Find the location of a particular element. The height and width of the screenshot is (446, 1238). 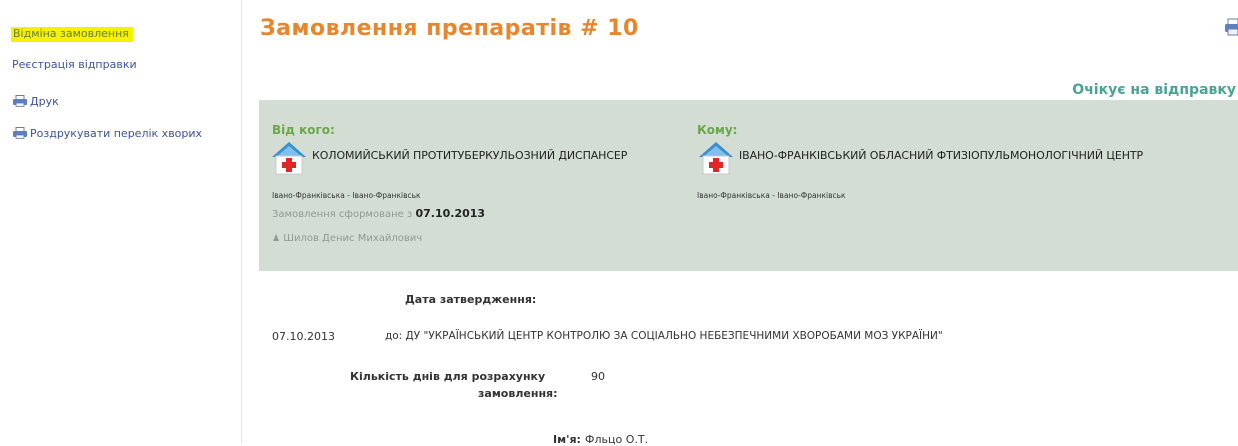

print-patients-list-label: Роздрукувати перелік хворих is located at coordinates (116, 133).